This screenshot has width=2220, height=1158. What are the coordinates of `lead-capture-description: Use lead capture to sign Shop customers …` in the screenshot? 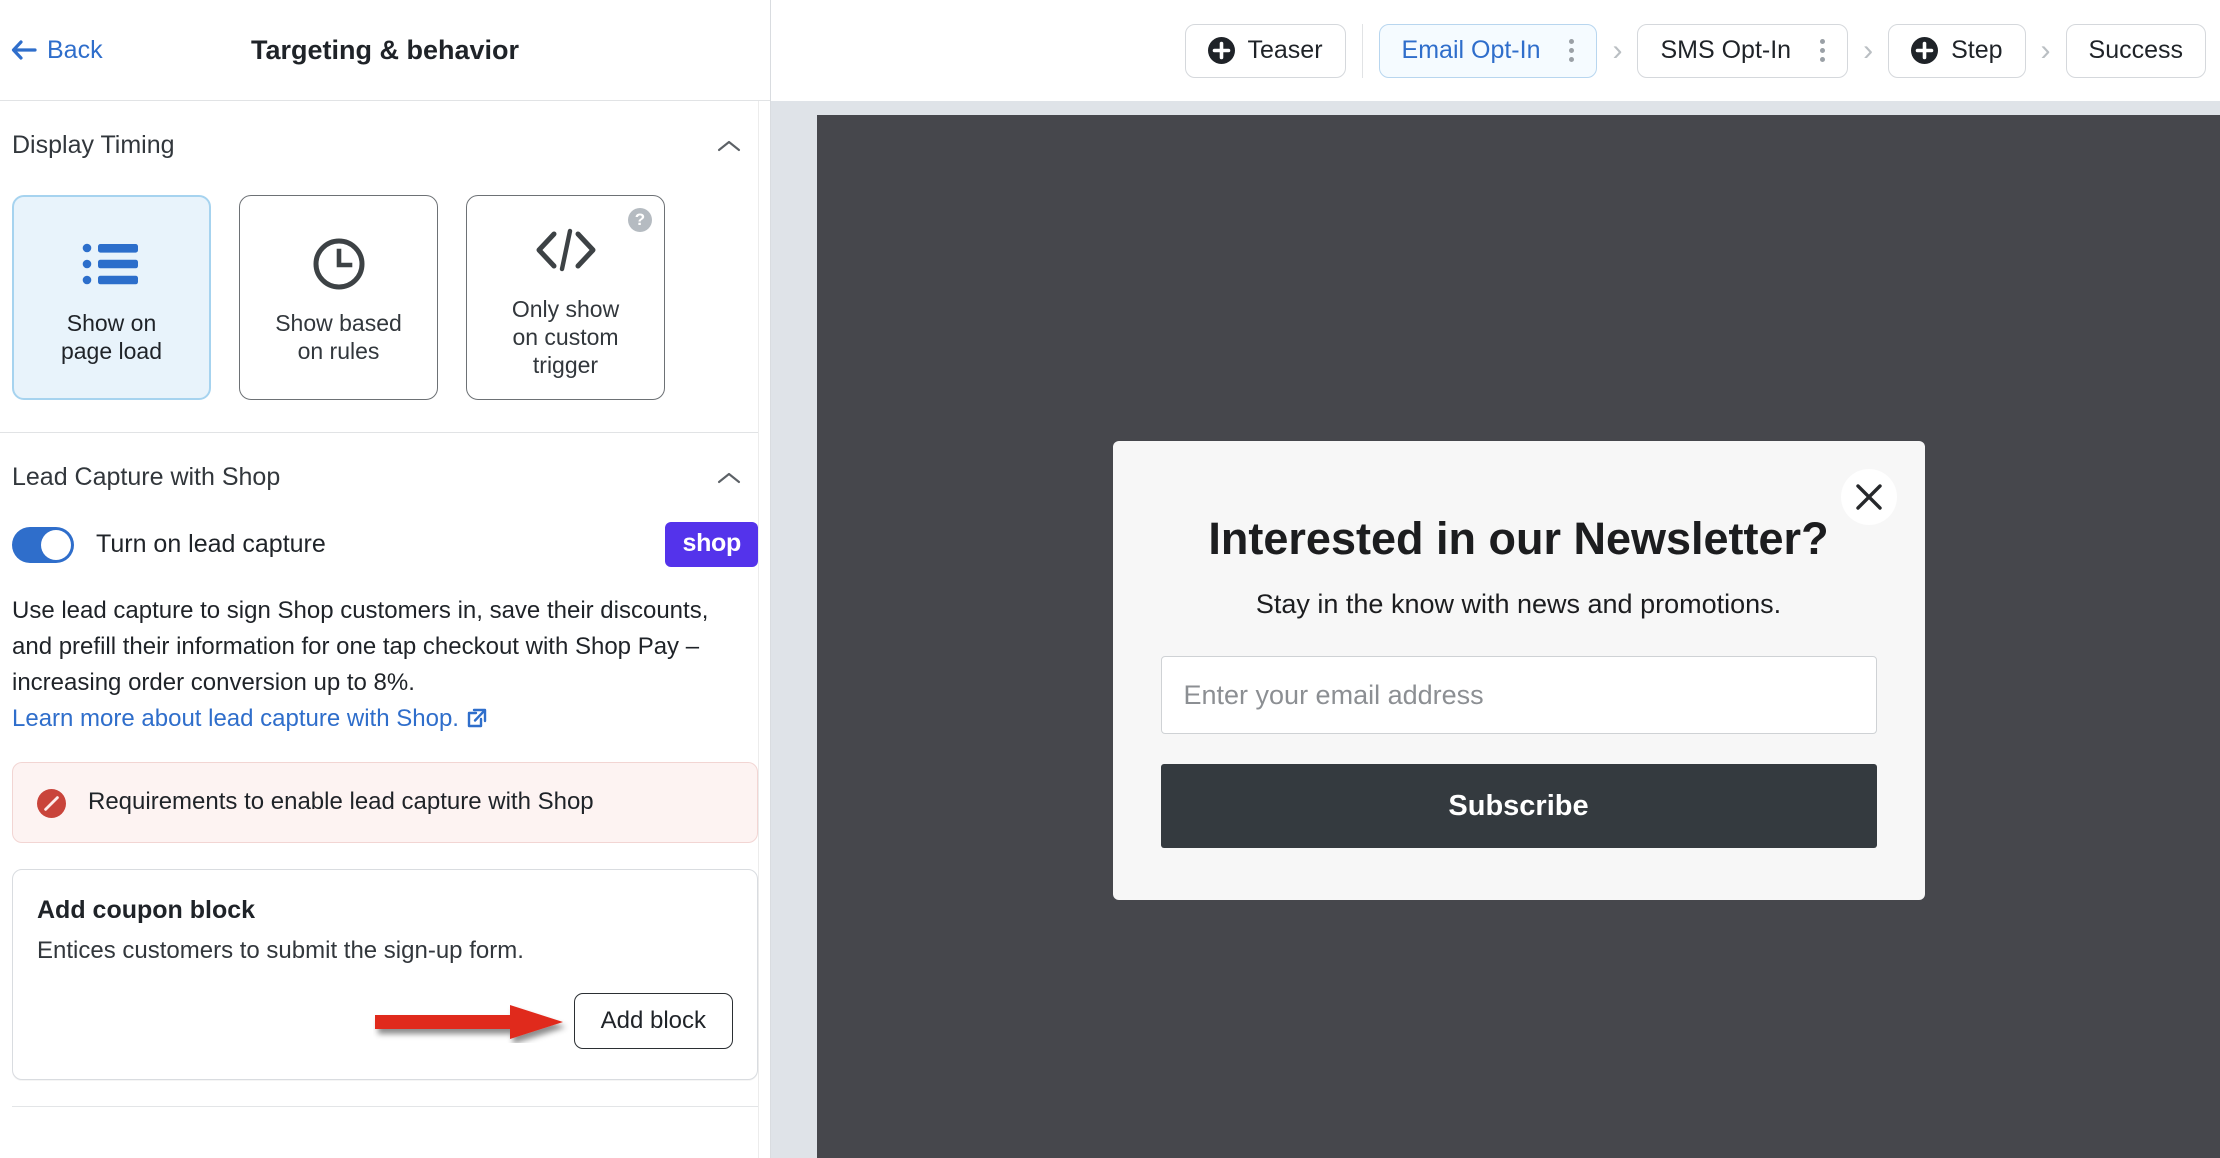 It's located at (360, 646).